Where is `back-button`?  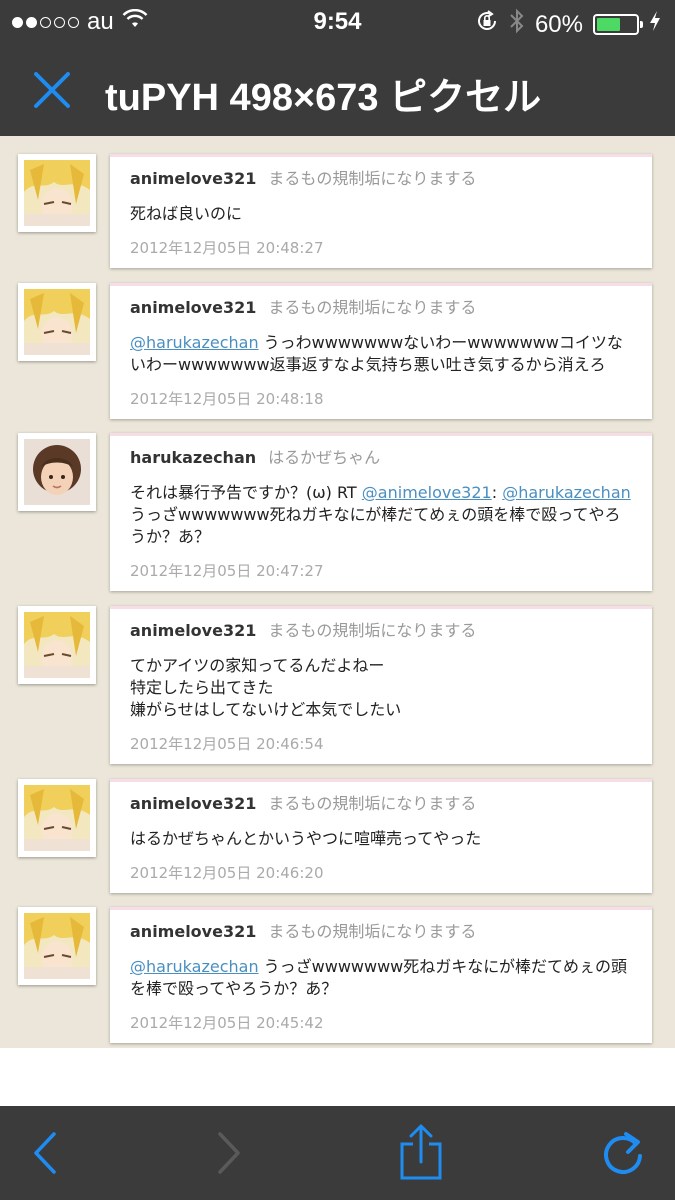
back-button is located at coordinates (47, 1153).